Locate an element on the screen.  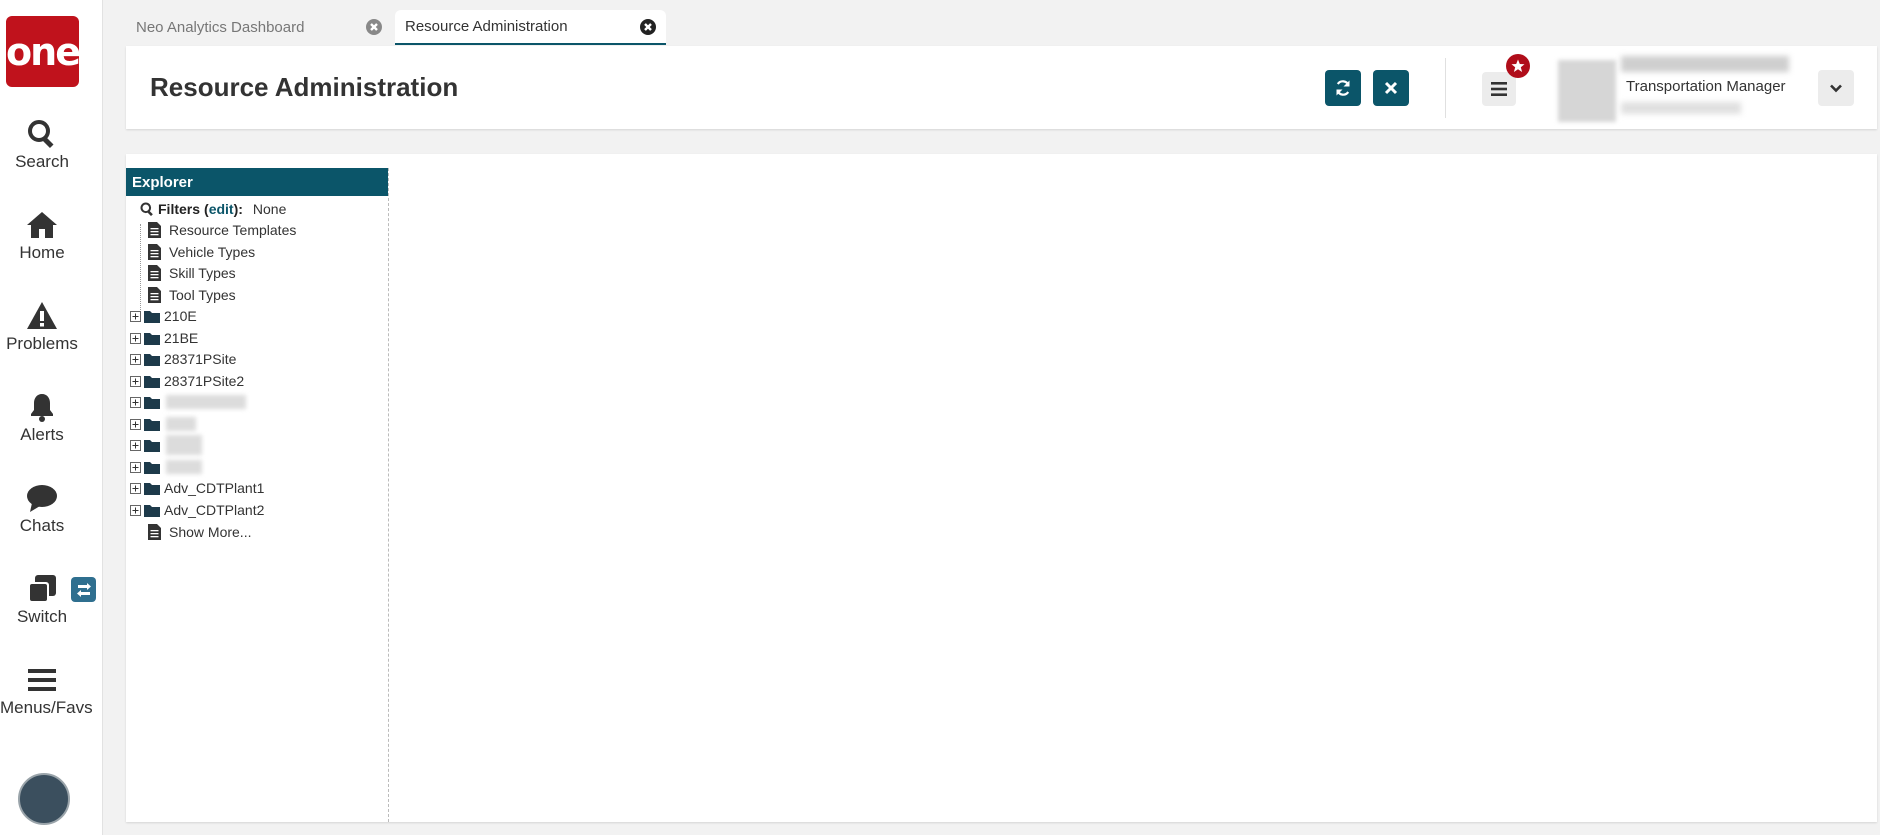
tree-item-resource-templates: Resource Templates is located at coordinates (222, 230).